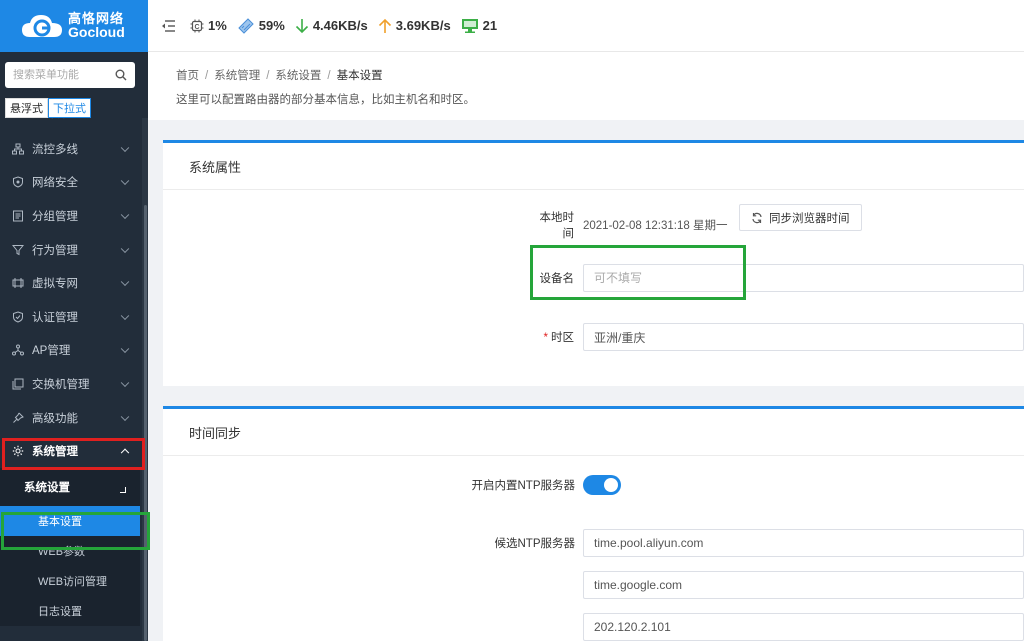 Image resolution: width=1024 pixels, height=641 pixels. What do you see at coordinates (757, 217) in the screenshot?
I see `refresh-icon` at bounding box center [757, 217].